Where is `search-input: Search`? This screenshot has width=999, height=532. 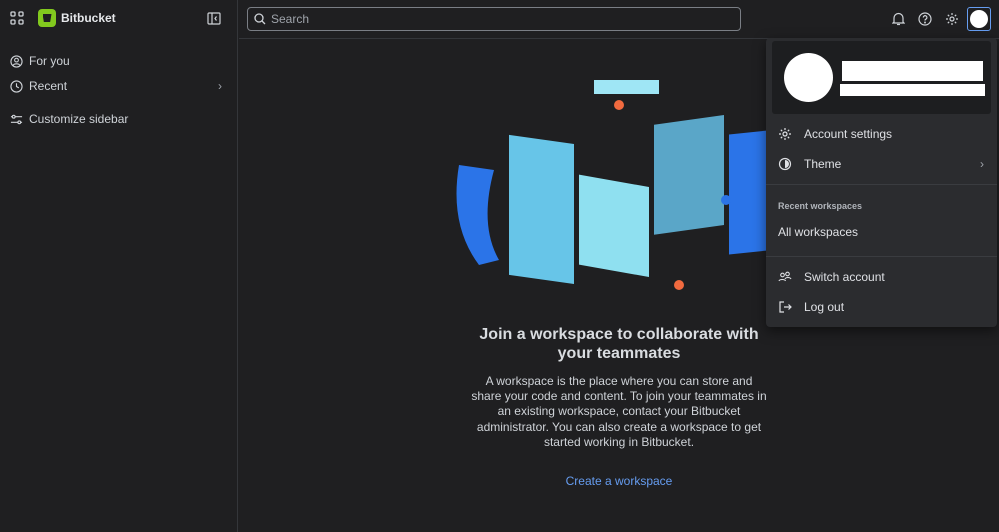
search-input: Search is located at coordinates (494, 19).